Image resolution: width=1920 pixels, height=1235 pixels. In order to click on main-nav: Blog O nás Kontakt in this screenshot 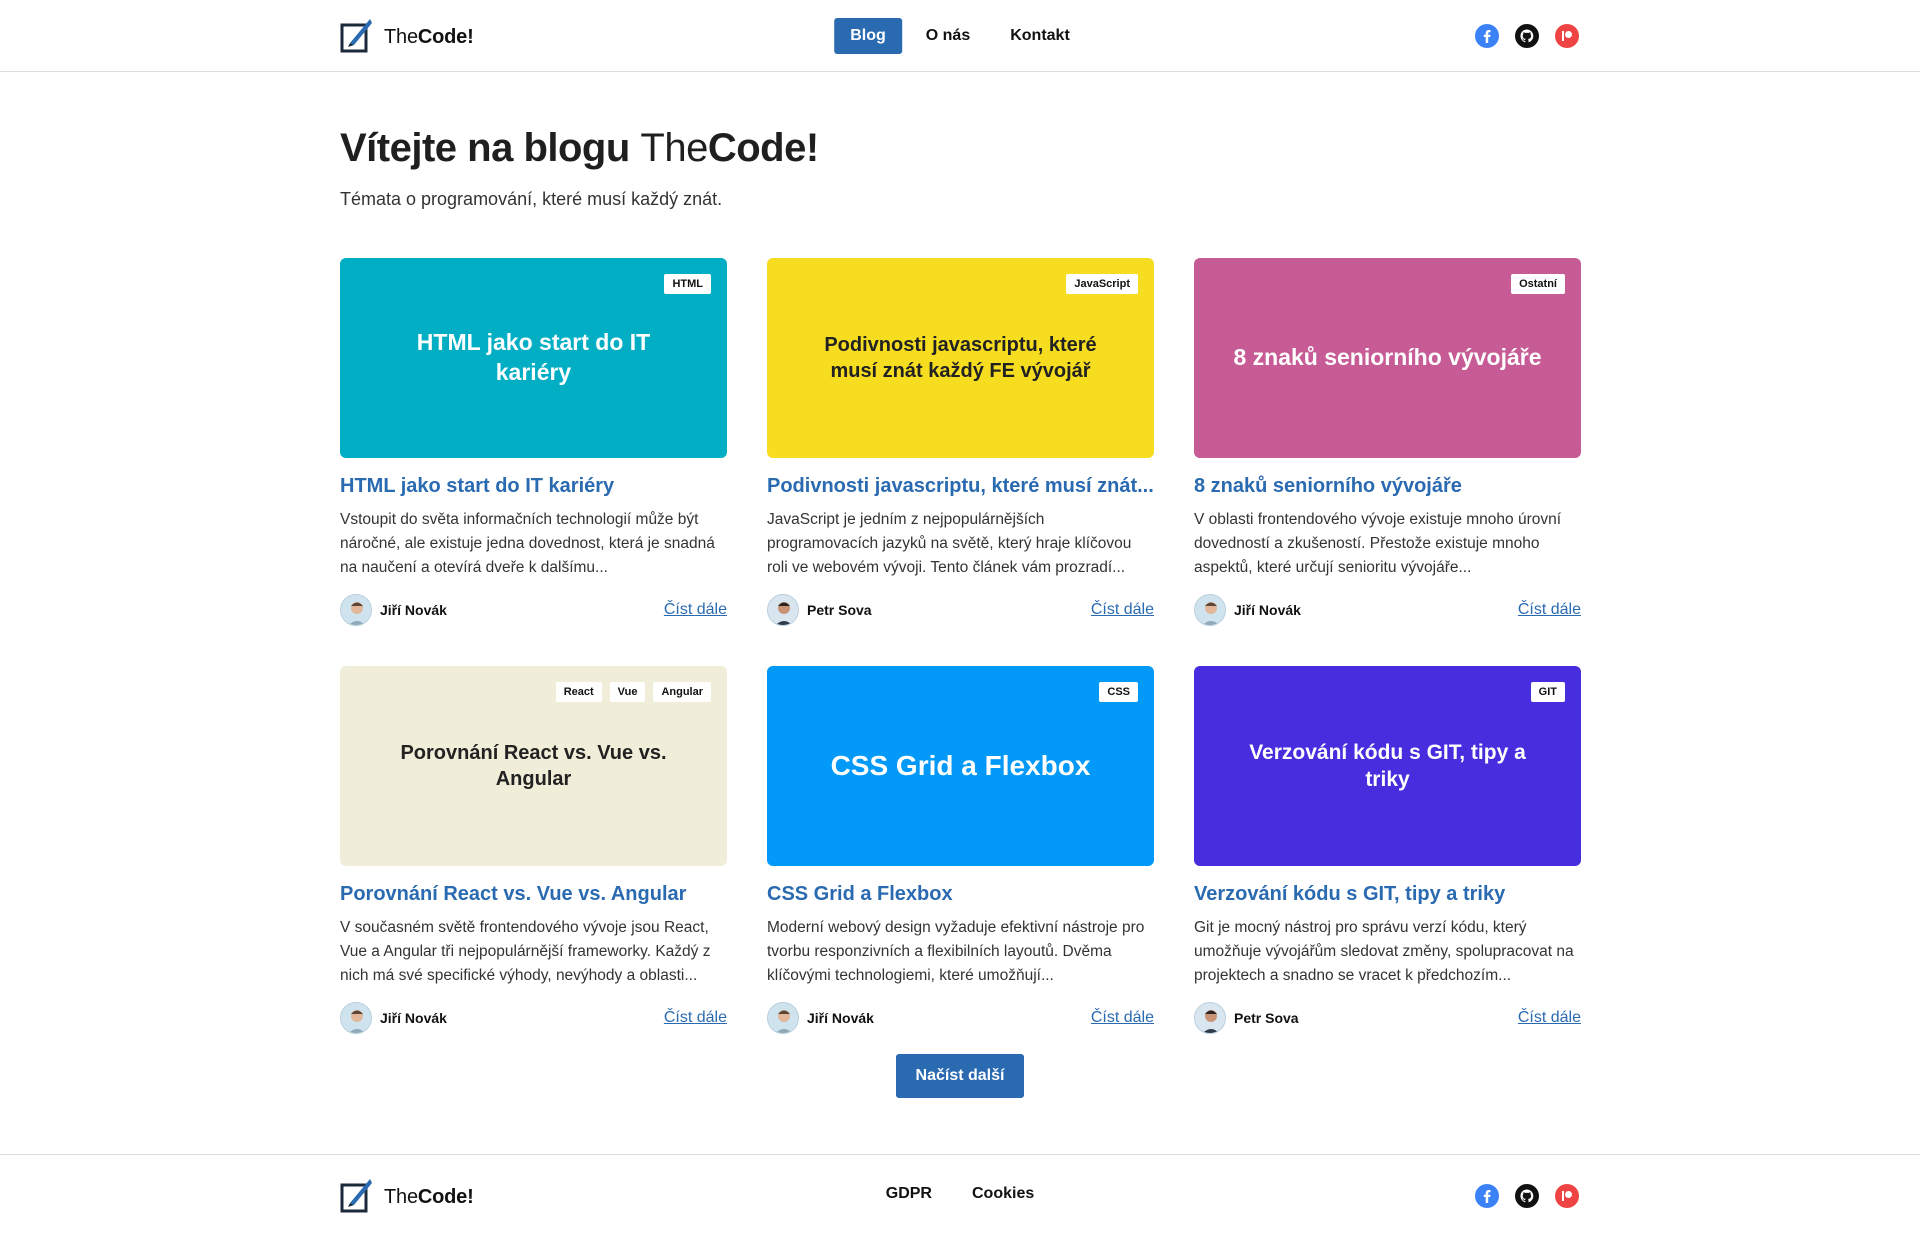, I will do `click(960, 36)`.